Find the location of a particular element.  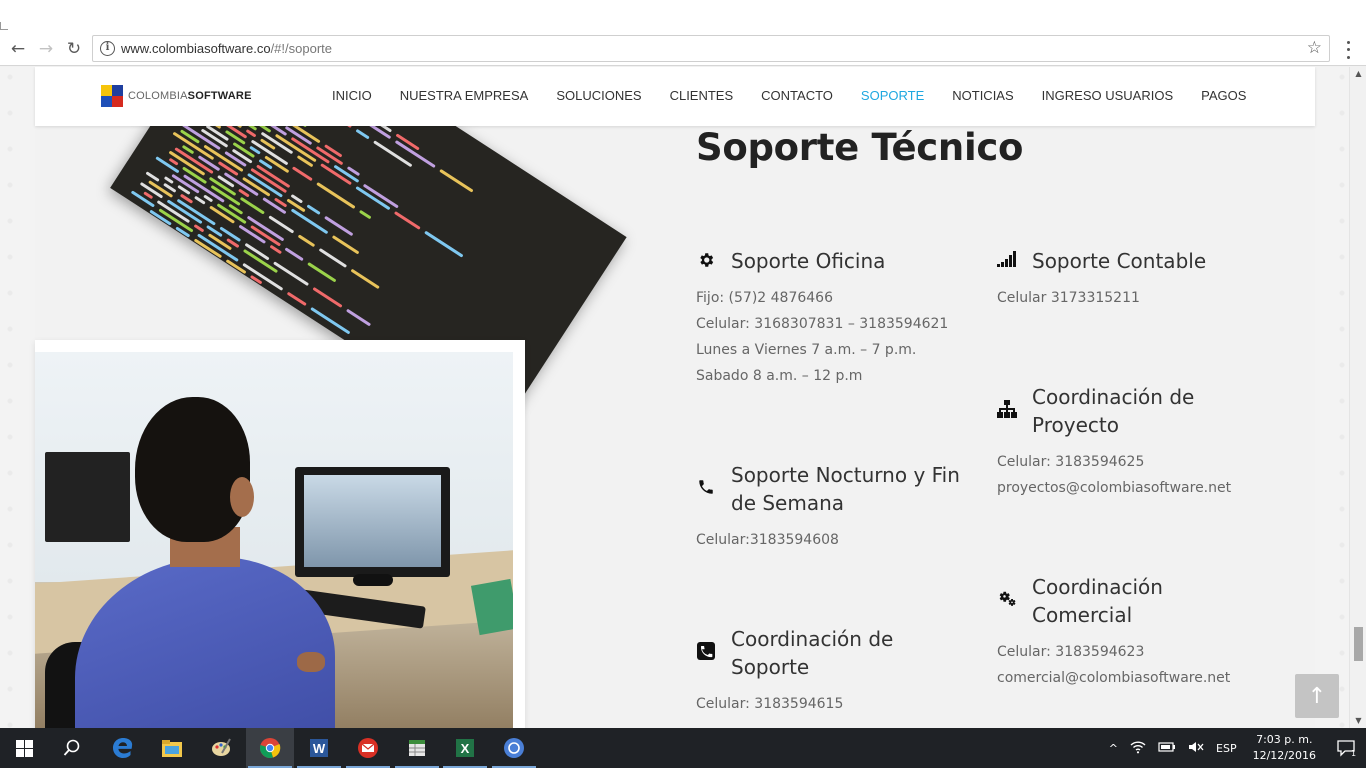

scroll-up-arrow-icon: ▲ is located at coordinates (1358, 74).